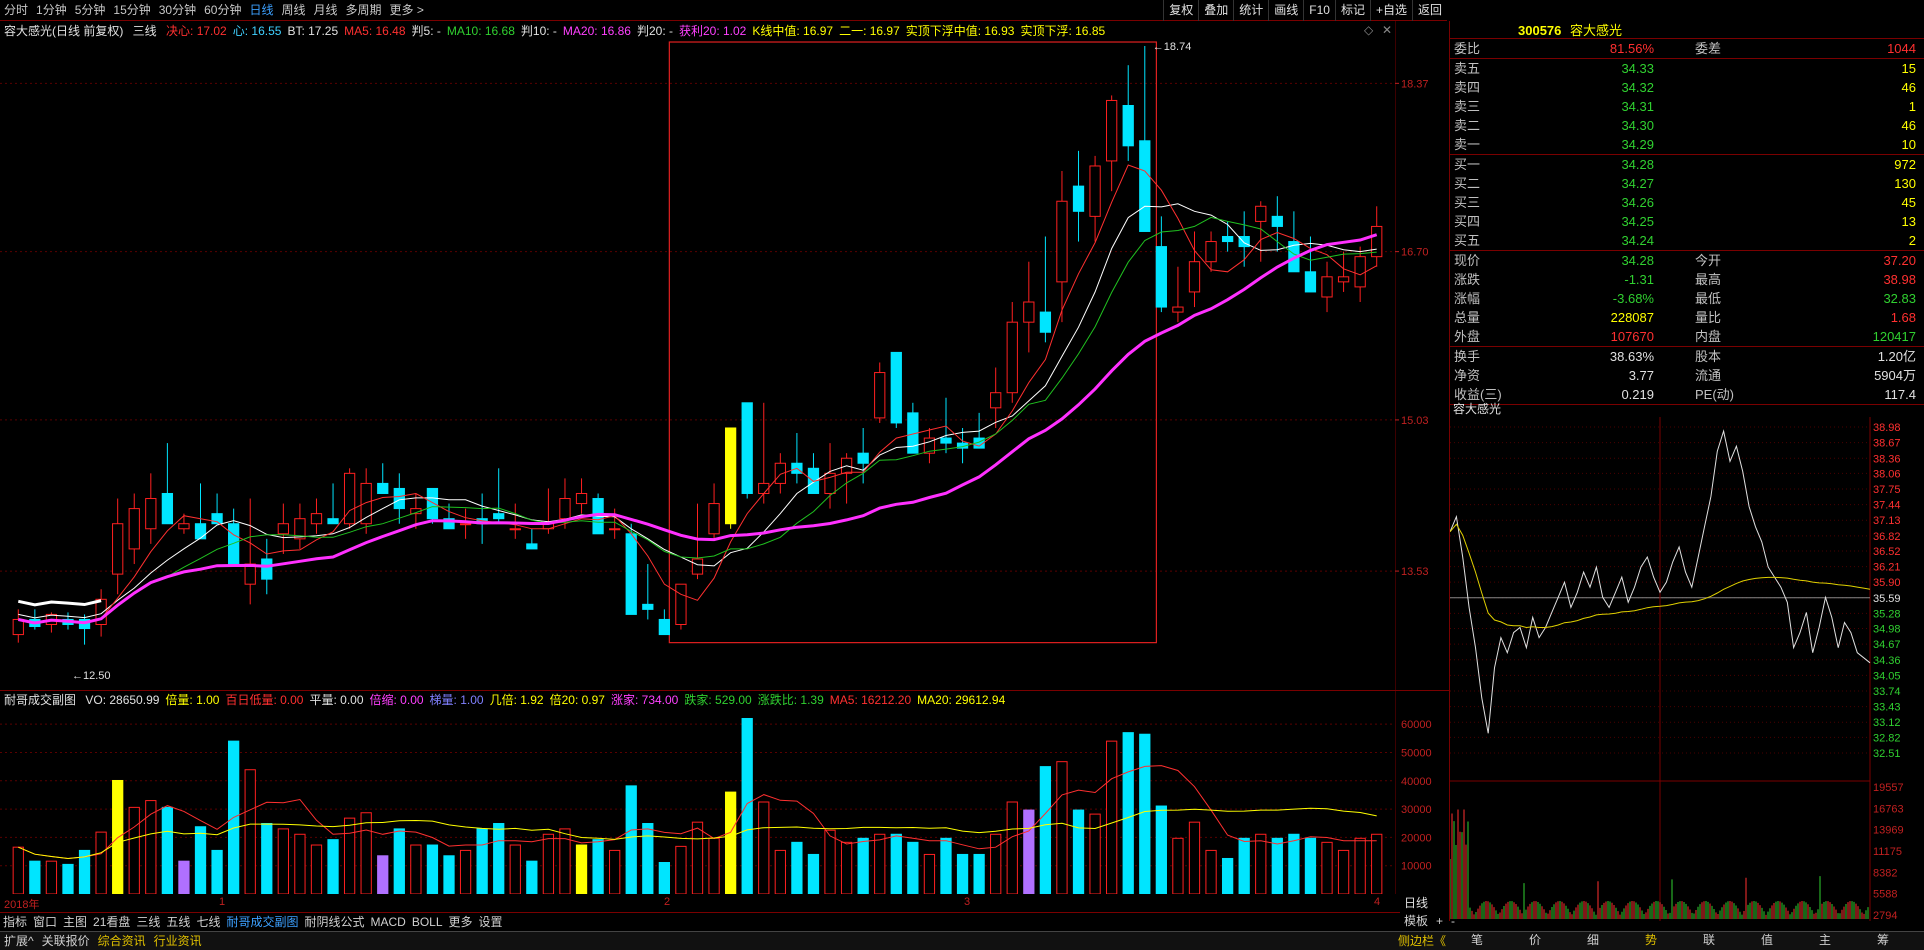 The width and height of the screenshot is (1924, 950). I want to click on quote-row: 换手 38.63% 股本 1.20亿, so click(1687, 356).